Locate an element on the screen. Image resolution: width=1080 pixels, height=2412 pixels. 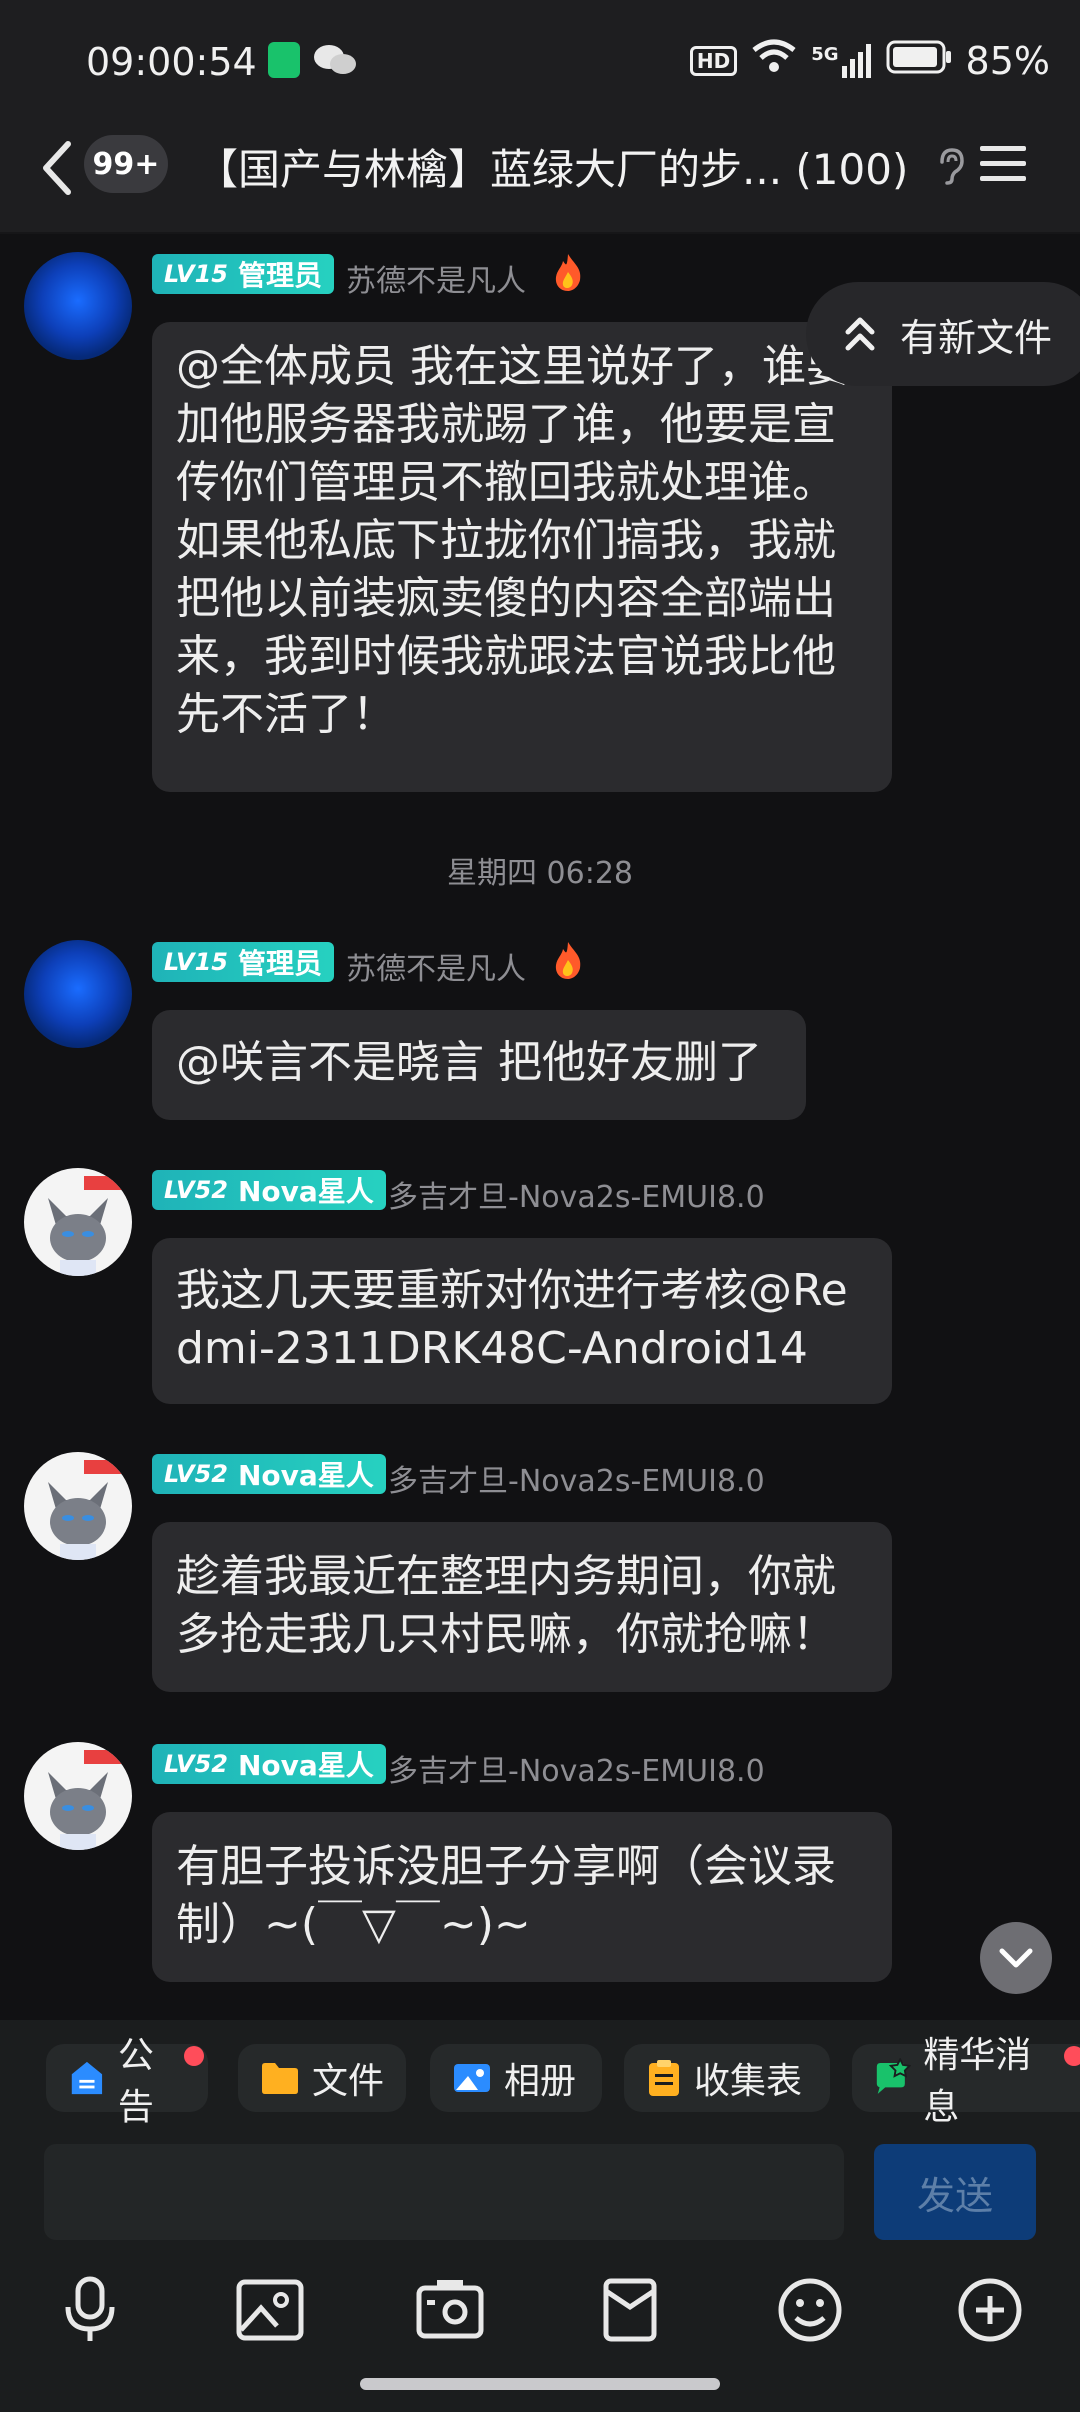
image-icon is located at coordinates (270, 2310).